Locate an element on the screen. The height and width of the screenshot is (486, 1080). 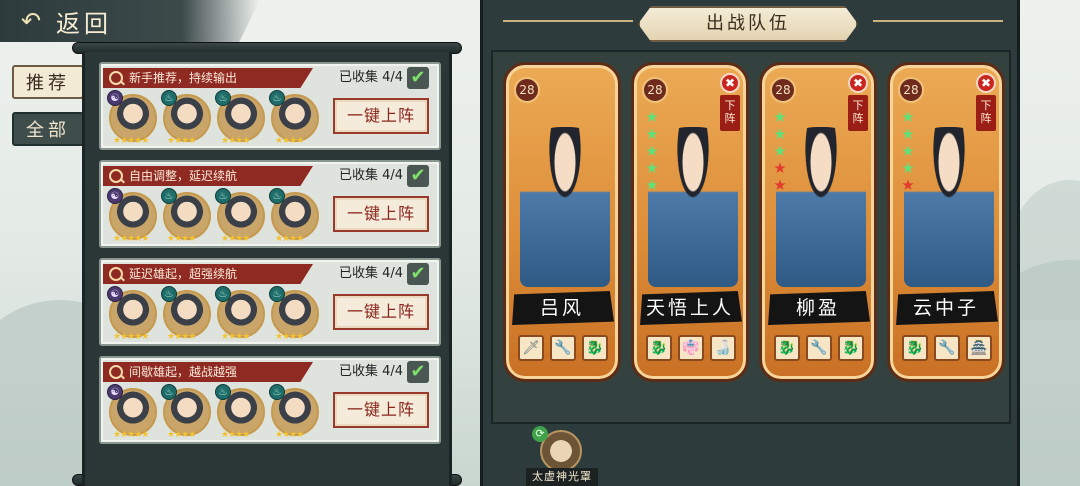
hero-name: 天悟上人 is located at coordinates (691, 308).